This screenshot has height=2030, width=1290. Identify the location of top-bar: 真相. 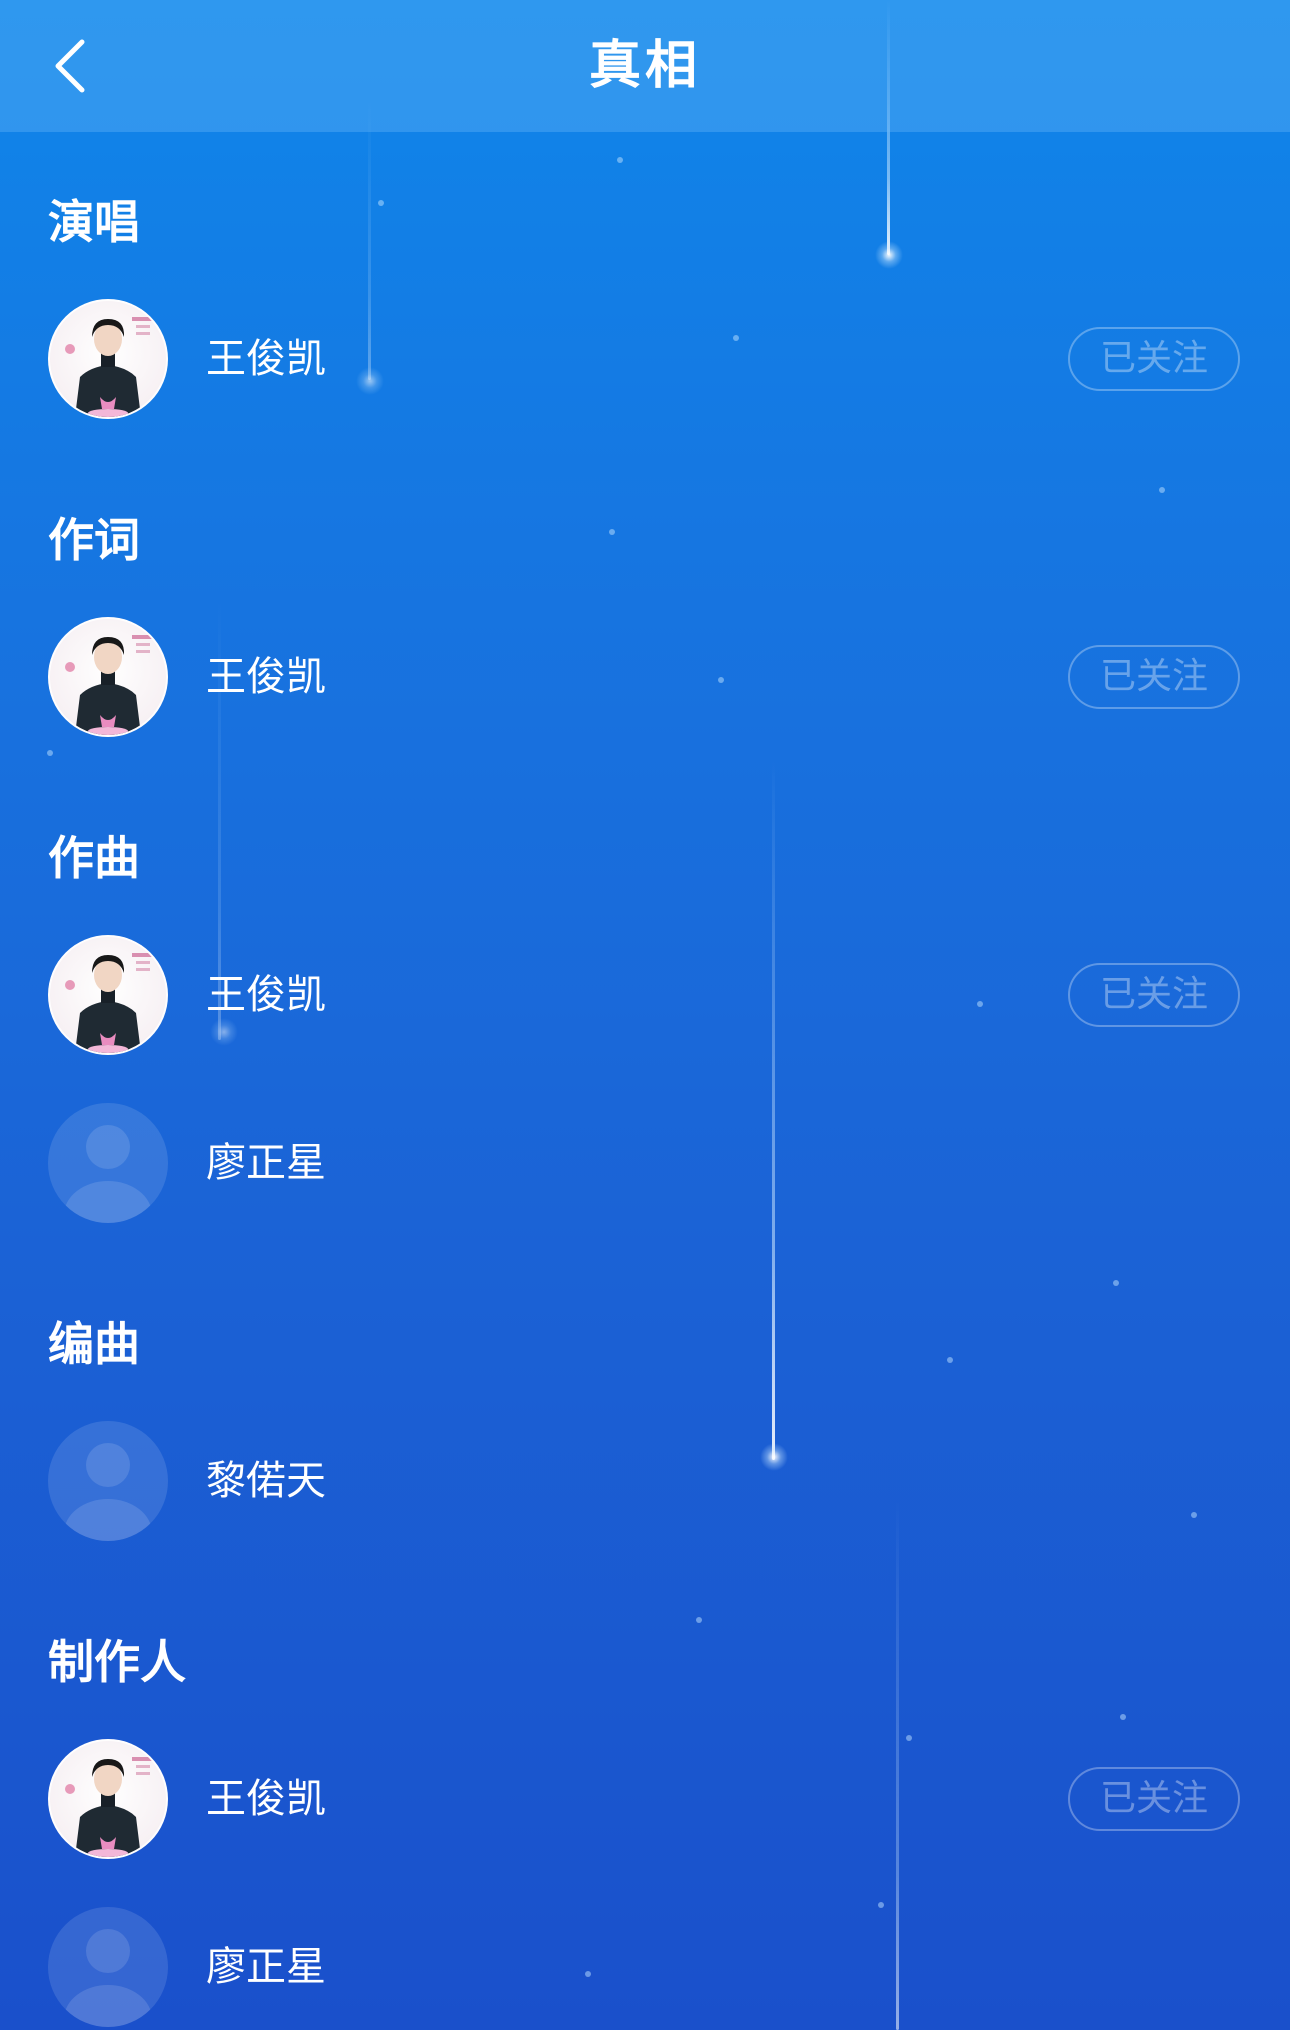
(645, 66).